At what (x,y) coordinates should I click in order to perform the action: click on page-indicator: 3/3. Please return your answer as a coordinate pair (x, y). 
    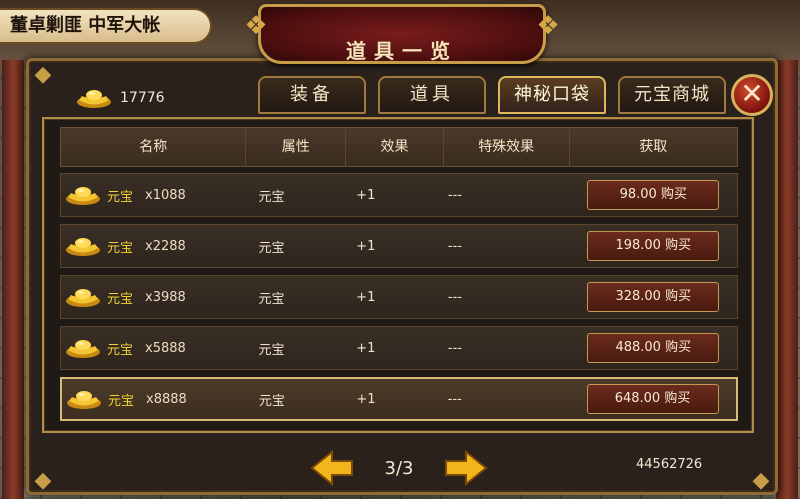
    Looking at the image, I should click on (399, 468).